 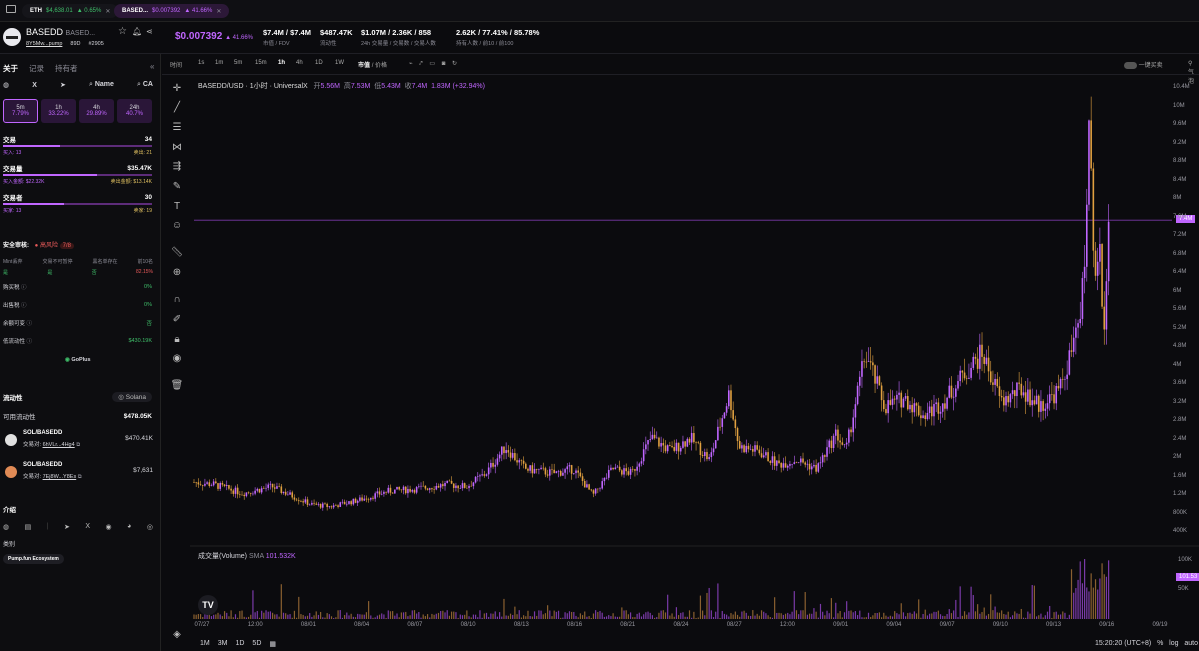 What do you see at coordinates (44, 44) in the screenshot?
I see `contract-address: 8Y5Mw...pump` at bounding box center [44, 44].